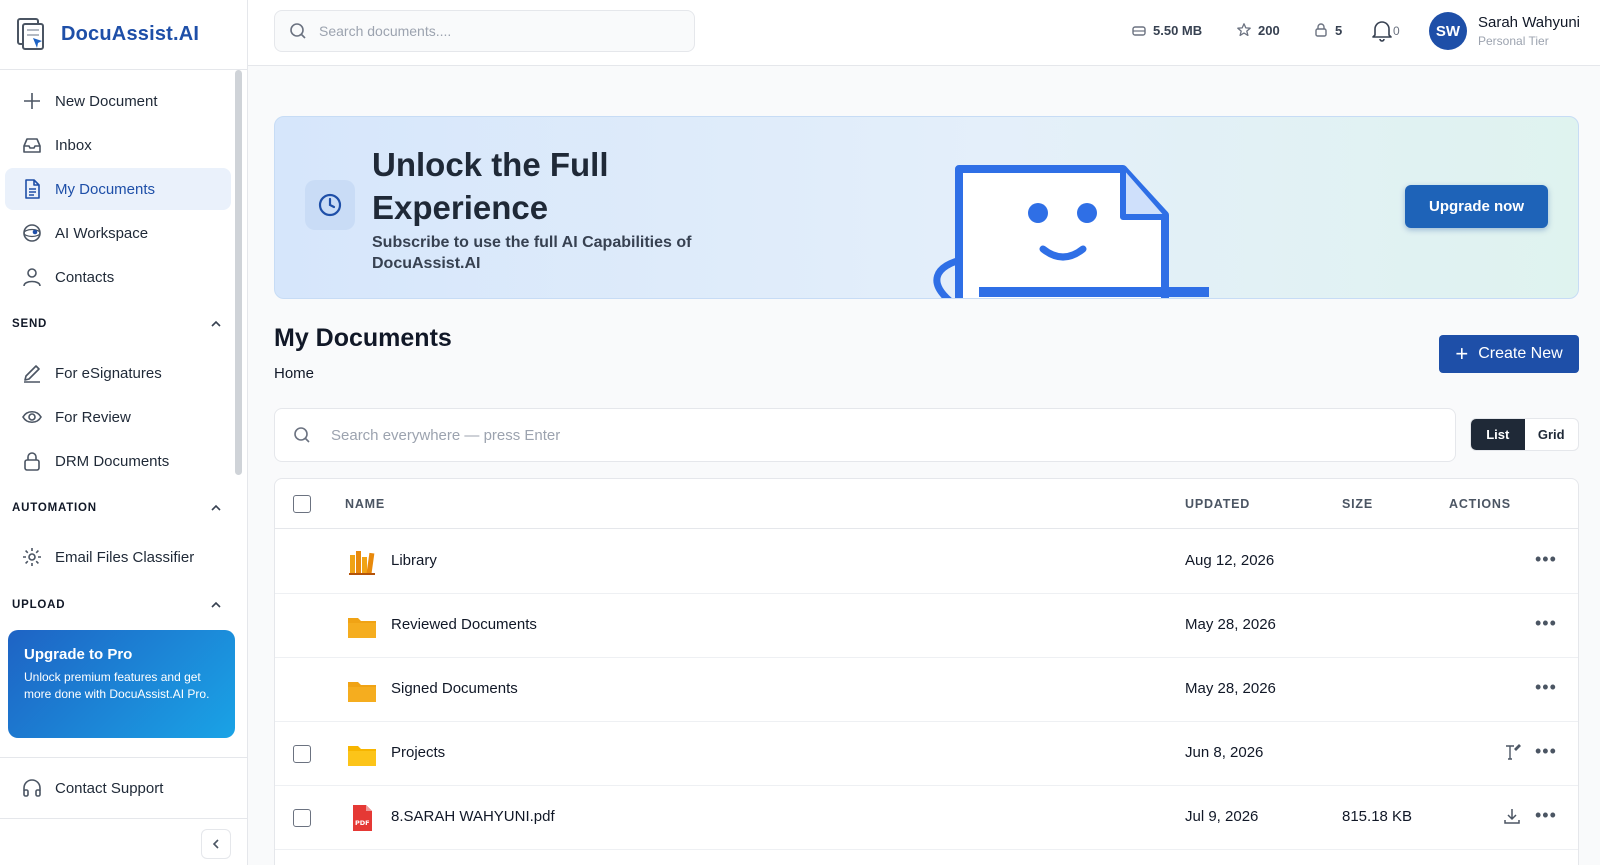  I want to click on app-name: DocuAssist.AI, so click(130, 34).